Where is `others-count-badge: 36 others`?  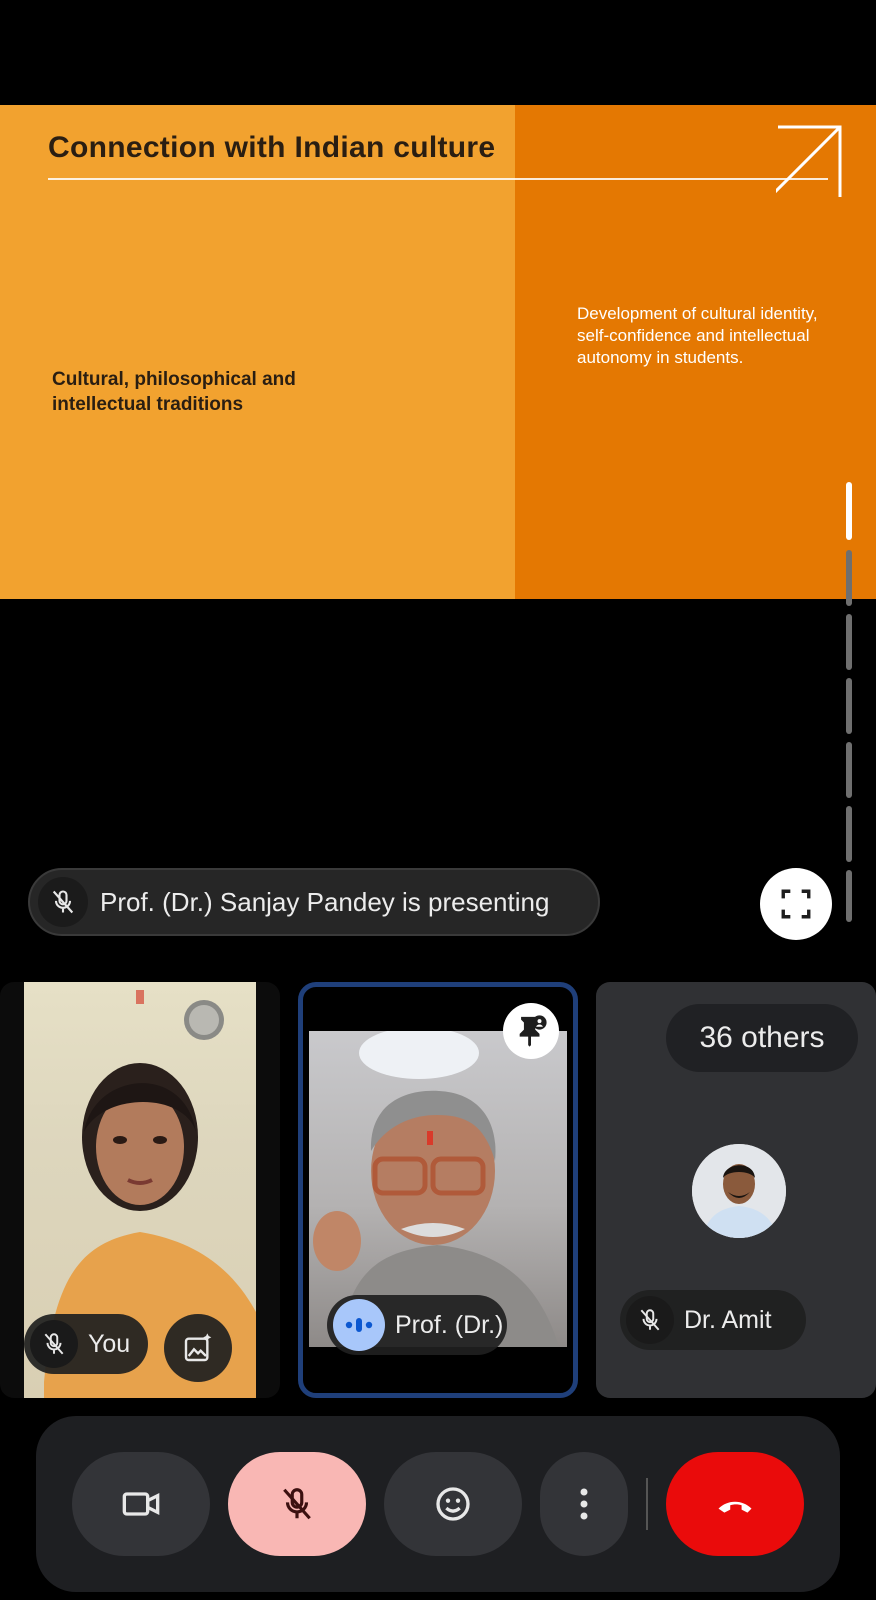
others-count-badge: 36 others is located at coordinates (762, 1038).